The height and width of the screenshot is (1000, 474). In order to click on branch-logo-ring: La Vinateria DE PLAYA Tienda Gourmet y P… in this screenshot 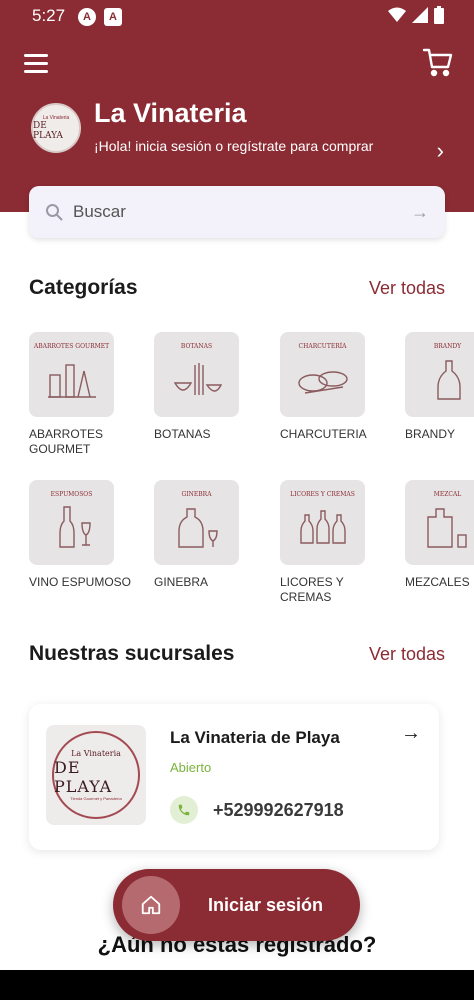, I will do `click(96, 775)`.